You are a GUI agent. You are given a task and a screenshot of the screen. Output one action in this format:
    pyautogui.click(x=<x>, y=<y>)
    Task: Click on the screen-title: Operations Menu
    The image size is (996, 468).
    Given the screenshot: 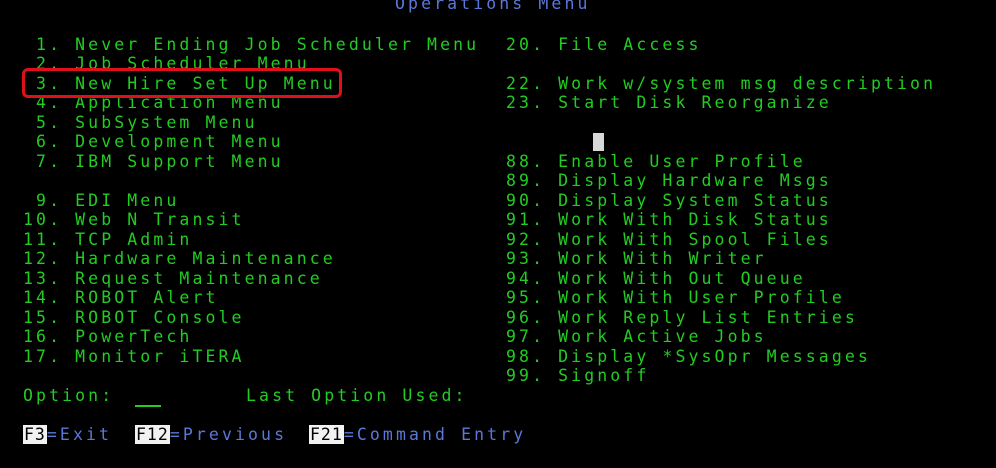 What is the action you would take?
    pyautogui.click(x=493, y=6)
    